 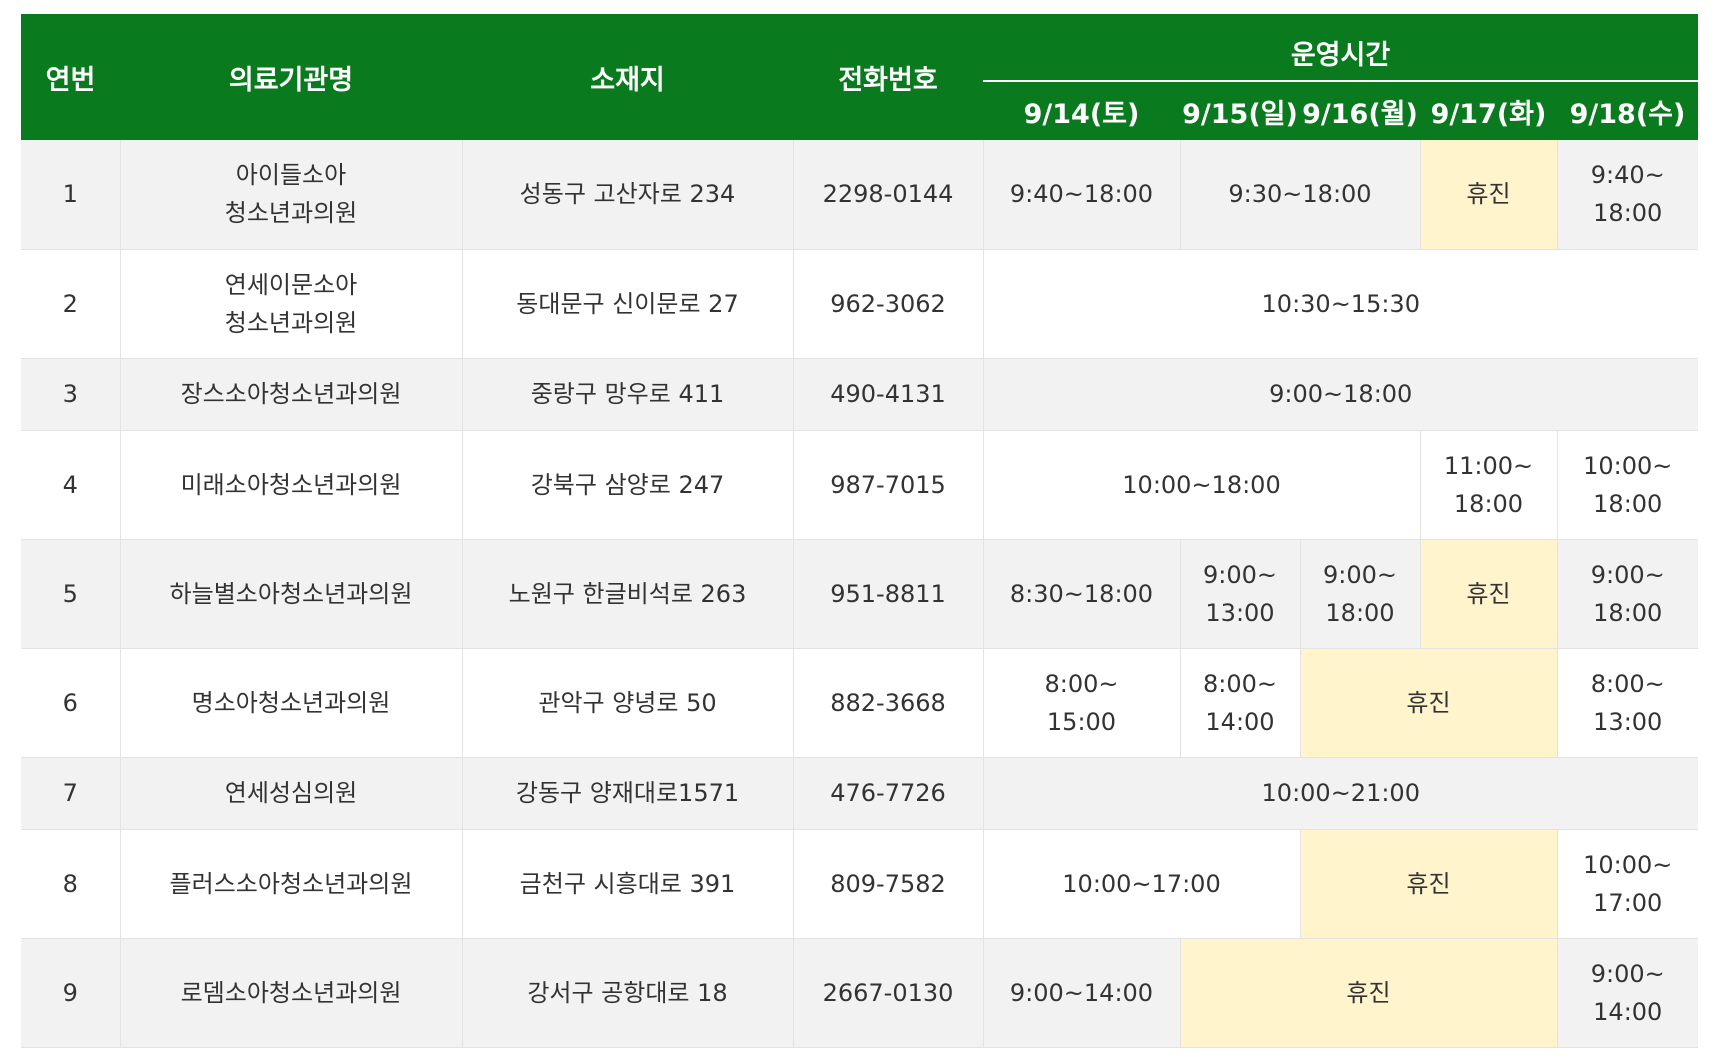 I want to click on cell-address: 강동구 양재대로1571, so click(x=628, y=793).